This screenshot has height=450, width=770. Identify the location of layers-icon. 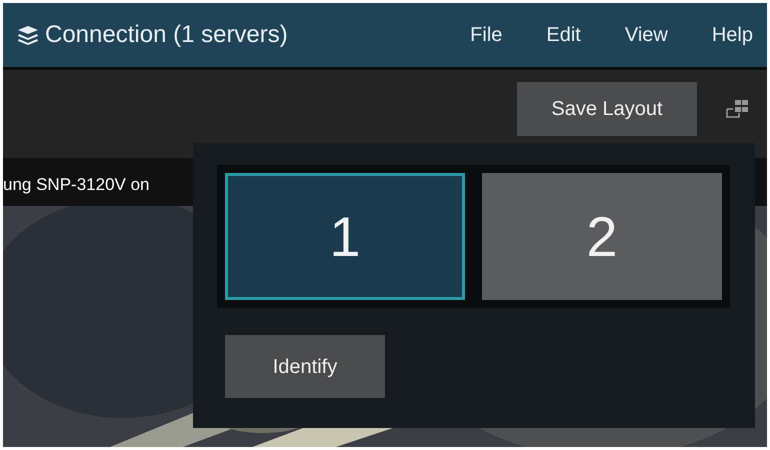
(28, 35).